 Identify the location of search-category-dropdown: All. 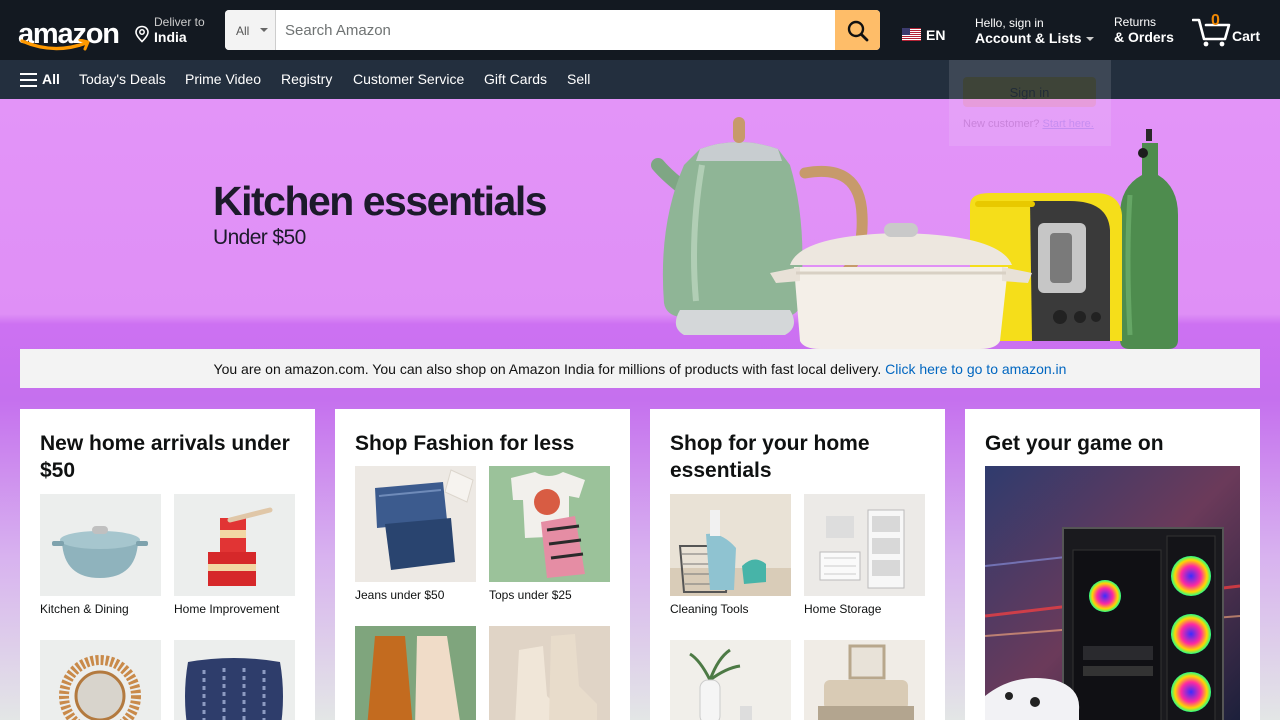
(250, 30).